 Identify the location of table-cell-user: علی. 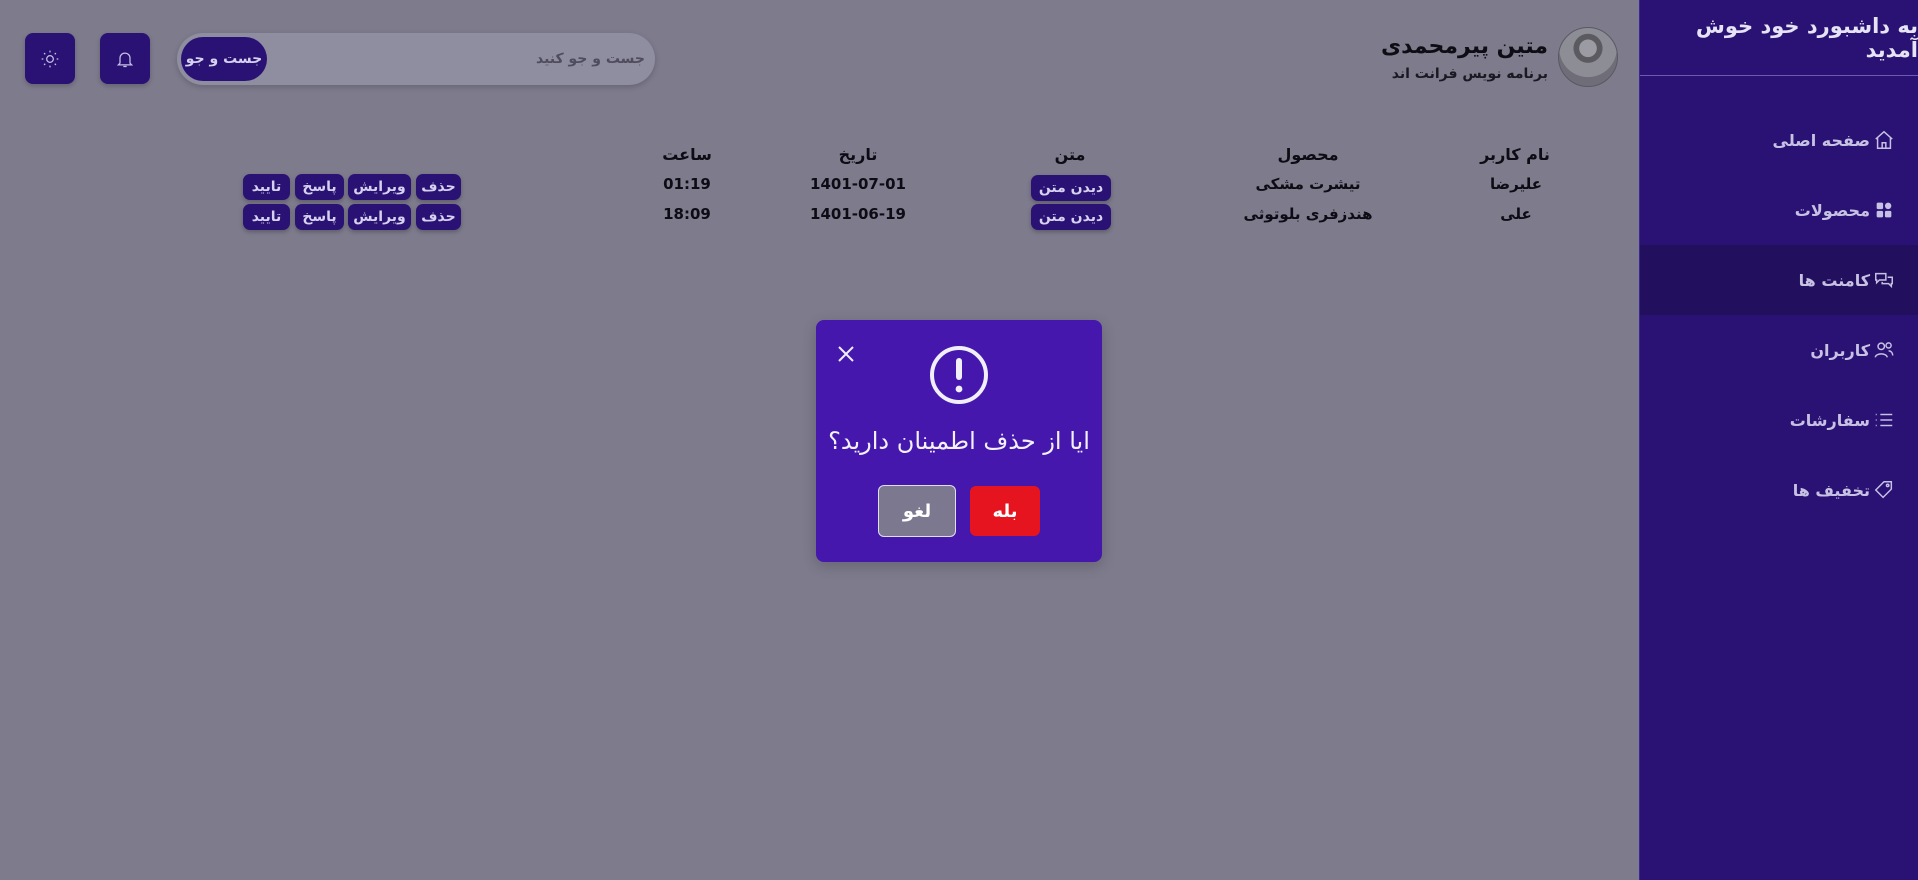
(1516, 214).